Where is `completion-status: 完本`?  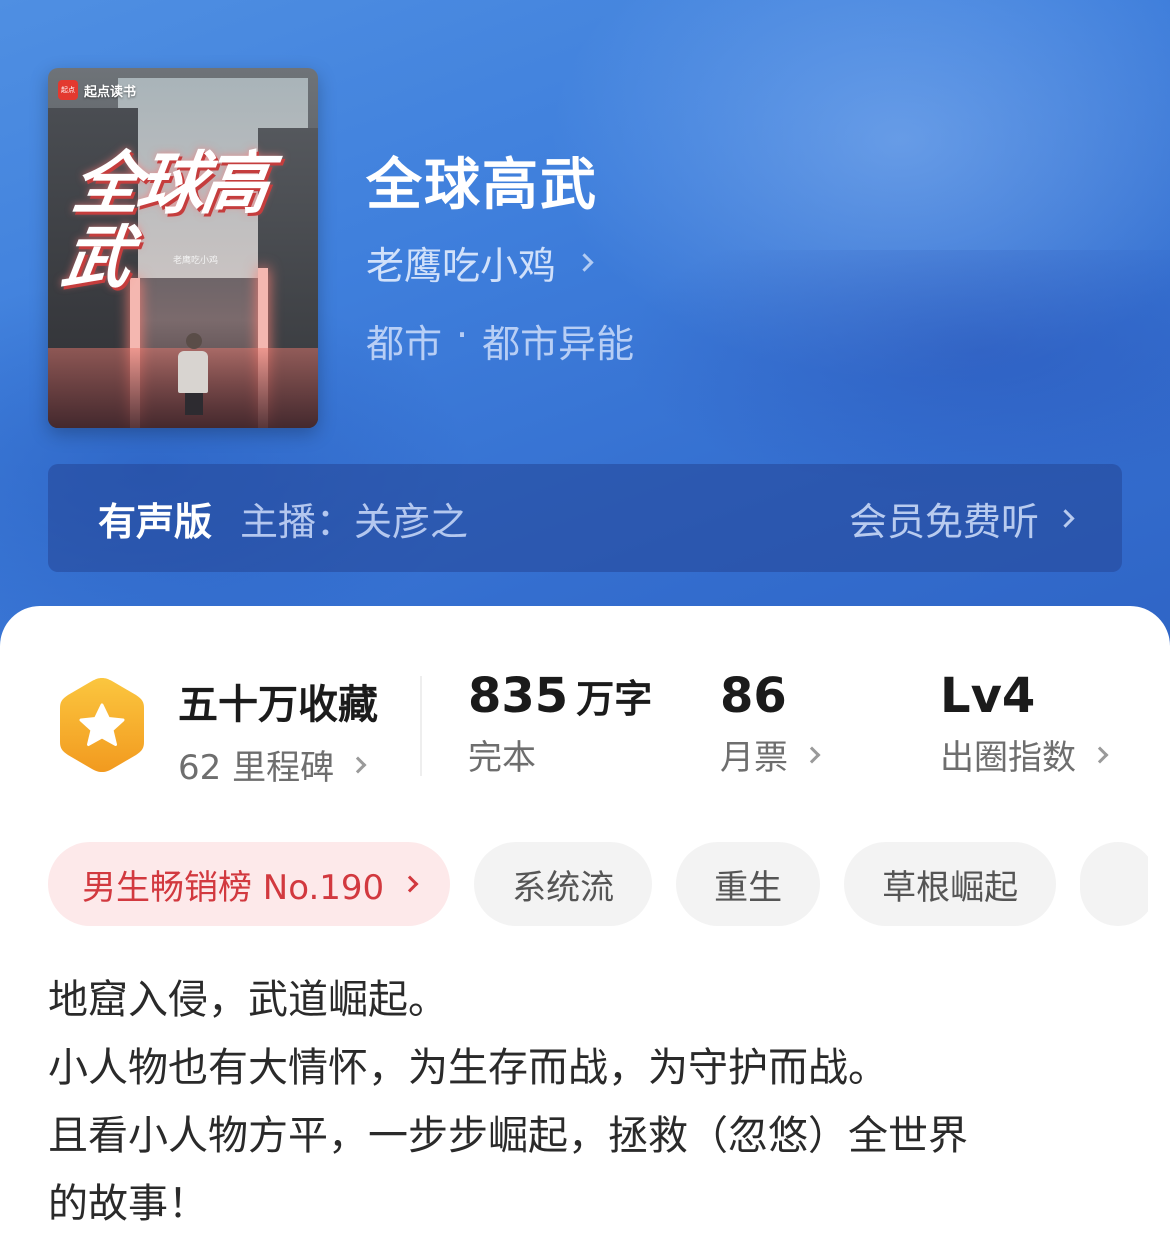 completion-status: 完本 is located at coordinates (502, 758).